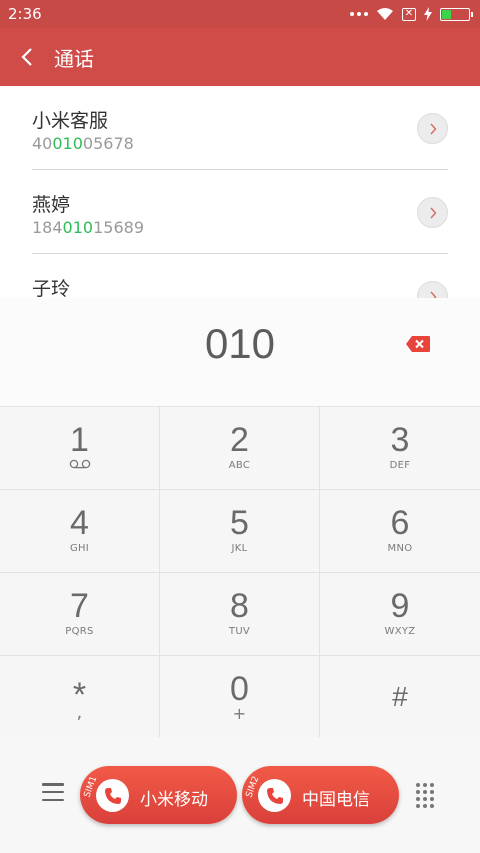  I want to click on contact-name: 子玲, so click(51, 288).